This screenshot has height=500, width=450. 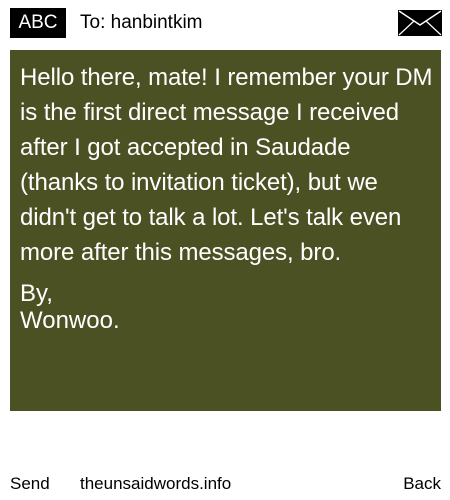 I want to click on site-credit: theunsaidwords.info, so click(x=156, y=483).